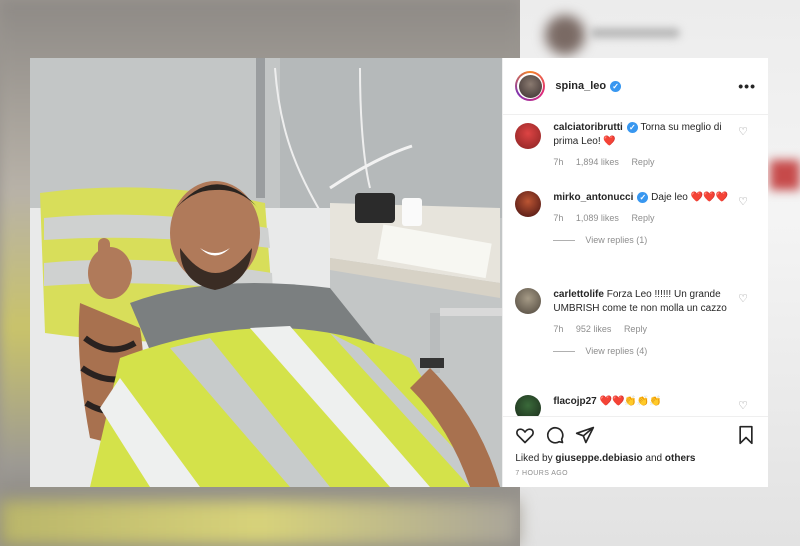  I want to click on liked-by: Liked by giuseppe.debiasio and others, so click(605, 458).